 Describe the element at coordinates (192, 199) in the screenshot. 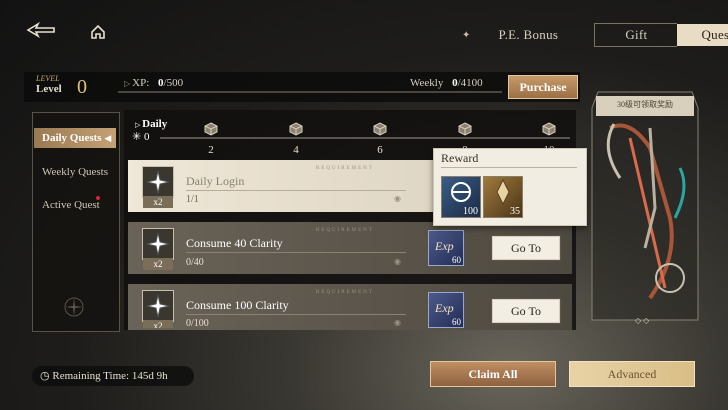

I see `quest-progress: 1/1` at that location.